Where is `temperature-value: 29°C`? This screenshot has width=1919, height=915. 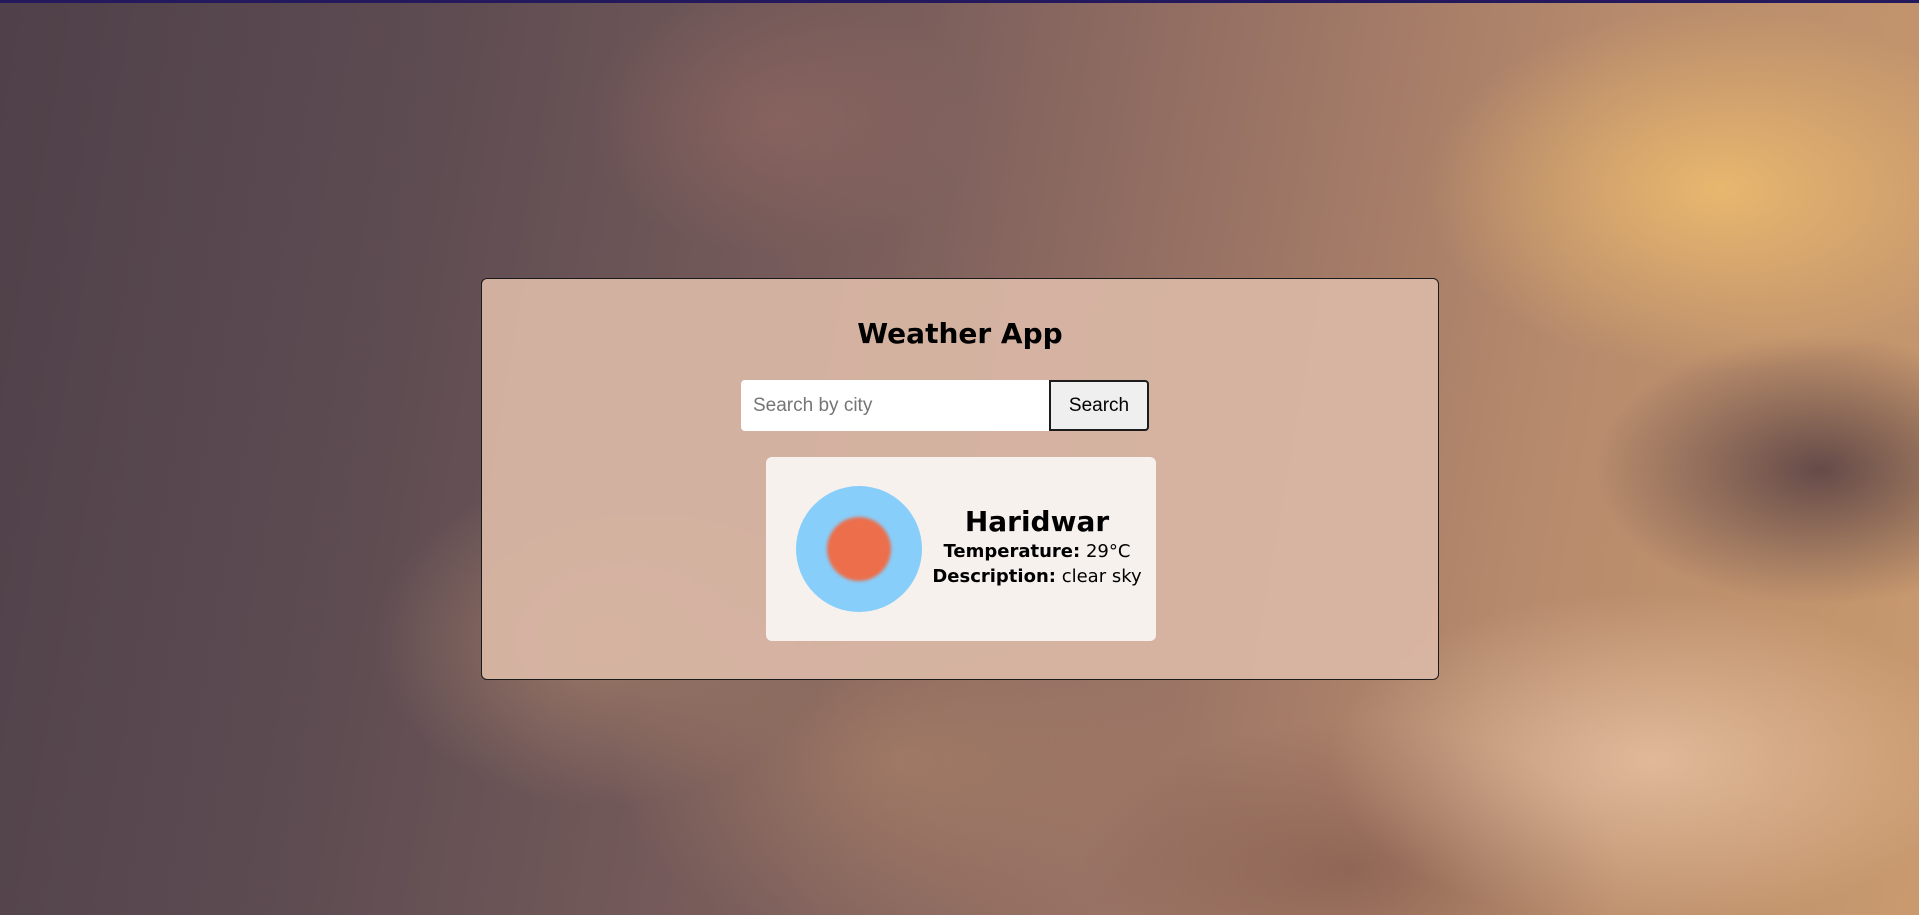 temperature-value: 29°C is located at coordinates (1108, 551).